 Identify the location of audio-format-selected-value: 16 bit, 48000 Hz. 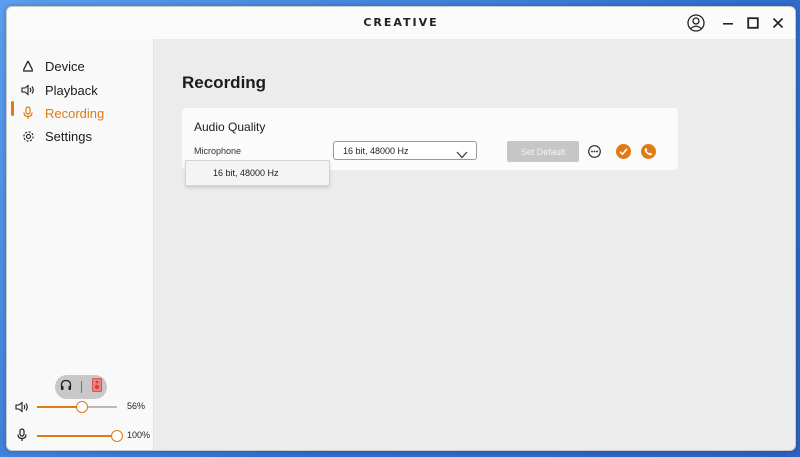
(376, 151).